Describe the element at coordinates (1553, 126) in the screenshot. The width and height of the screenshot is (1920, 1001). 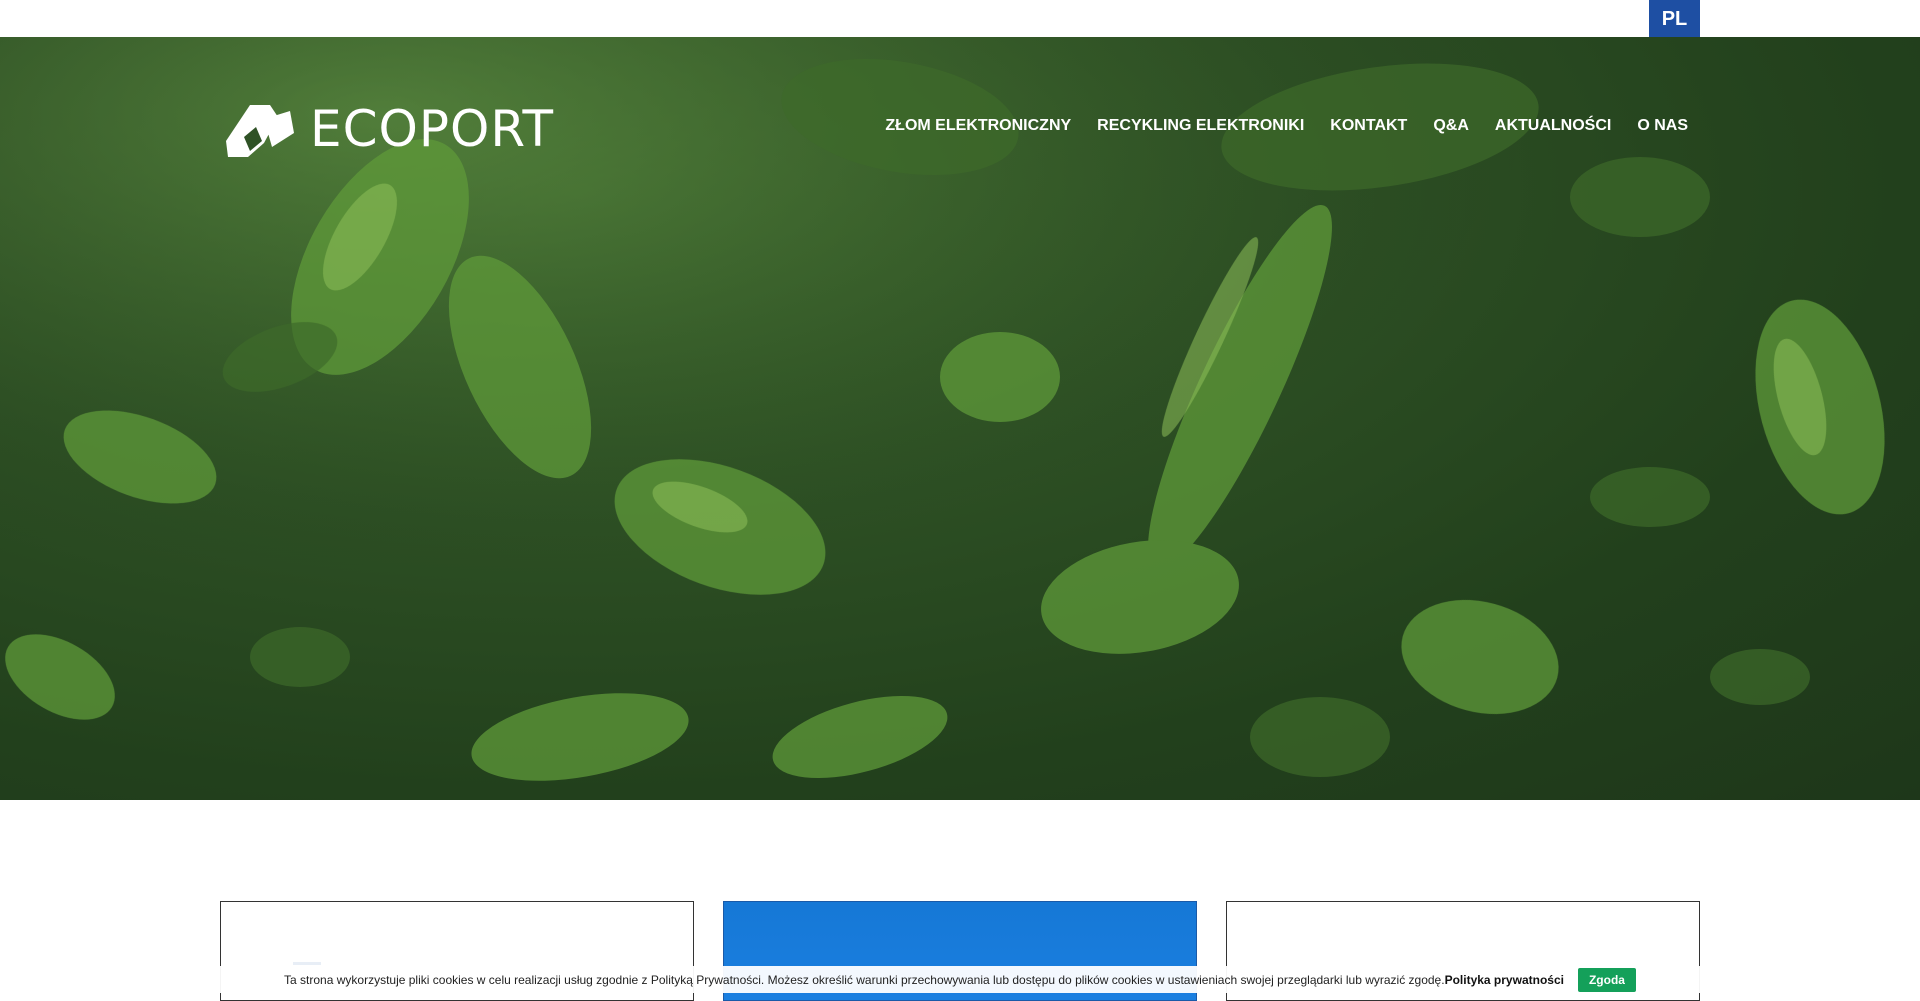
I see `nav-aktualnosci: AKTUALNOŚCI` at that location.